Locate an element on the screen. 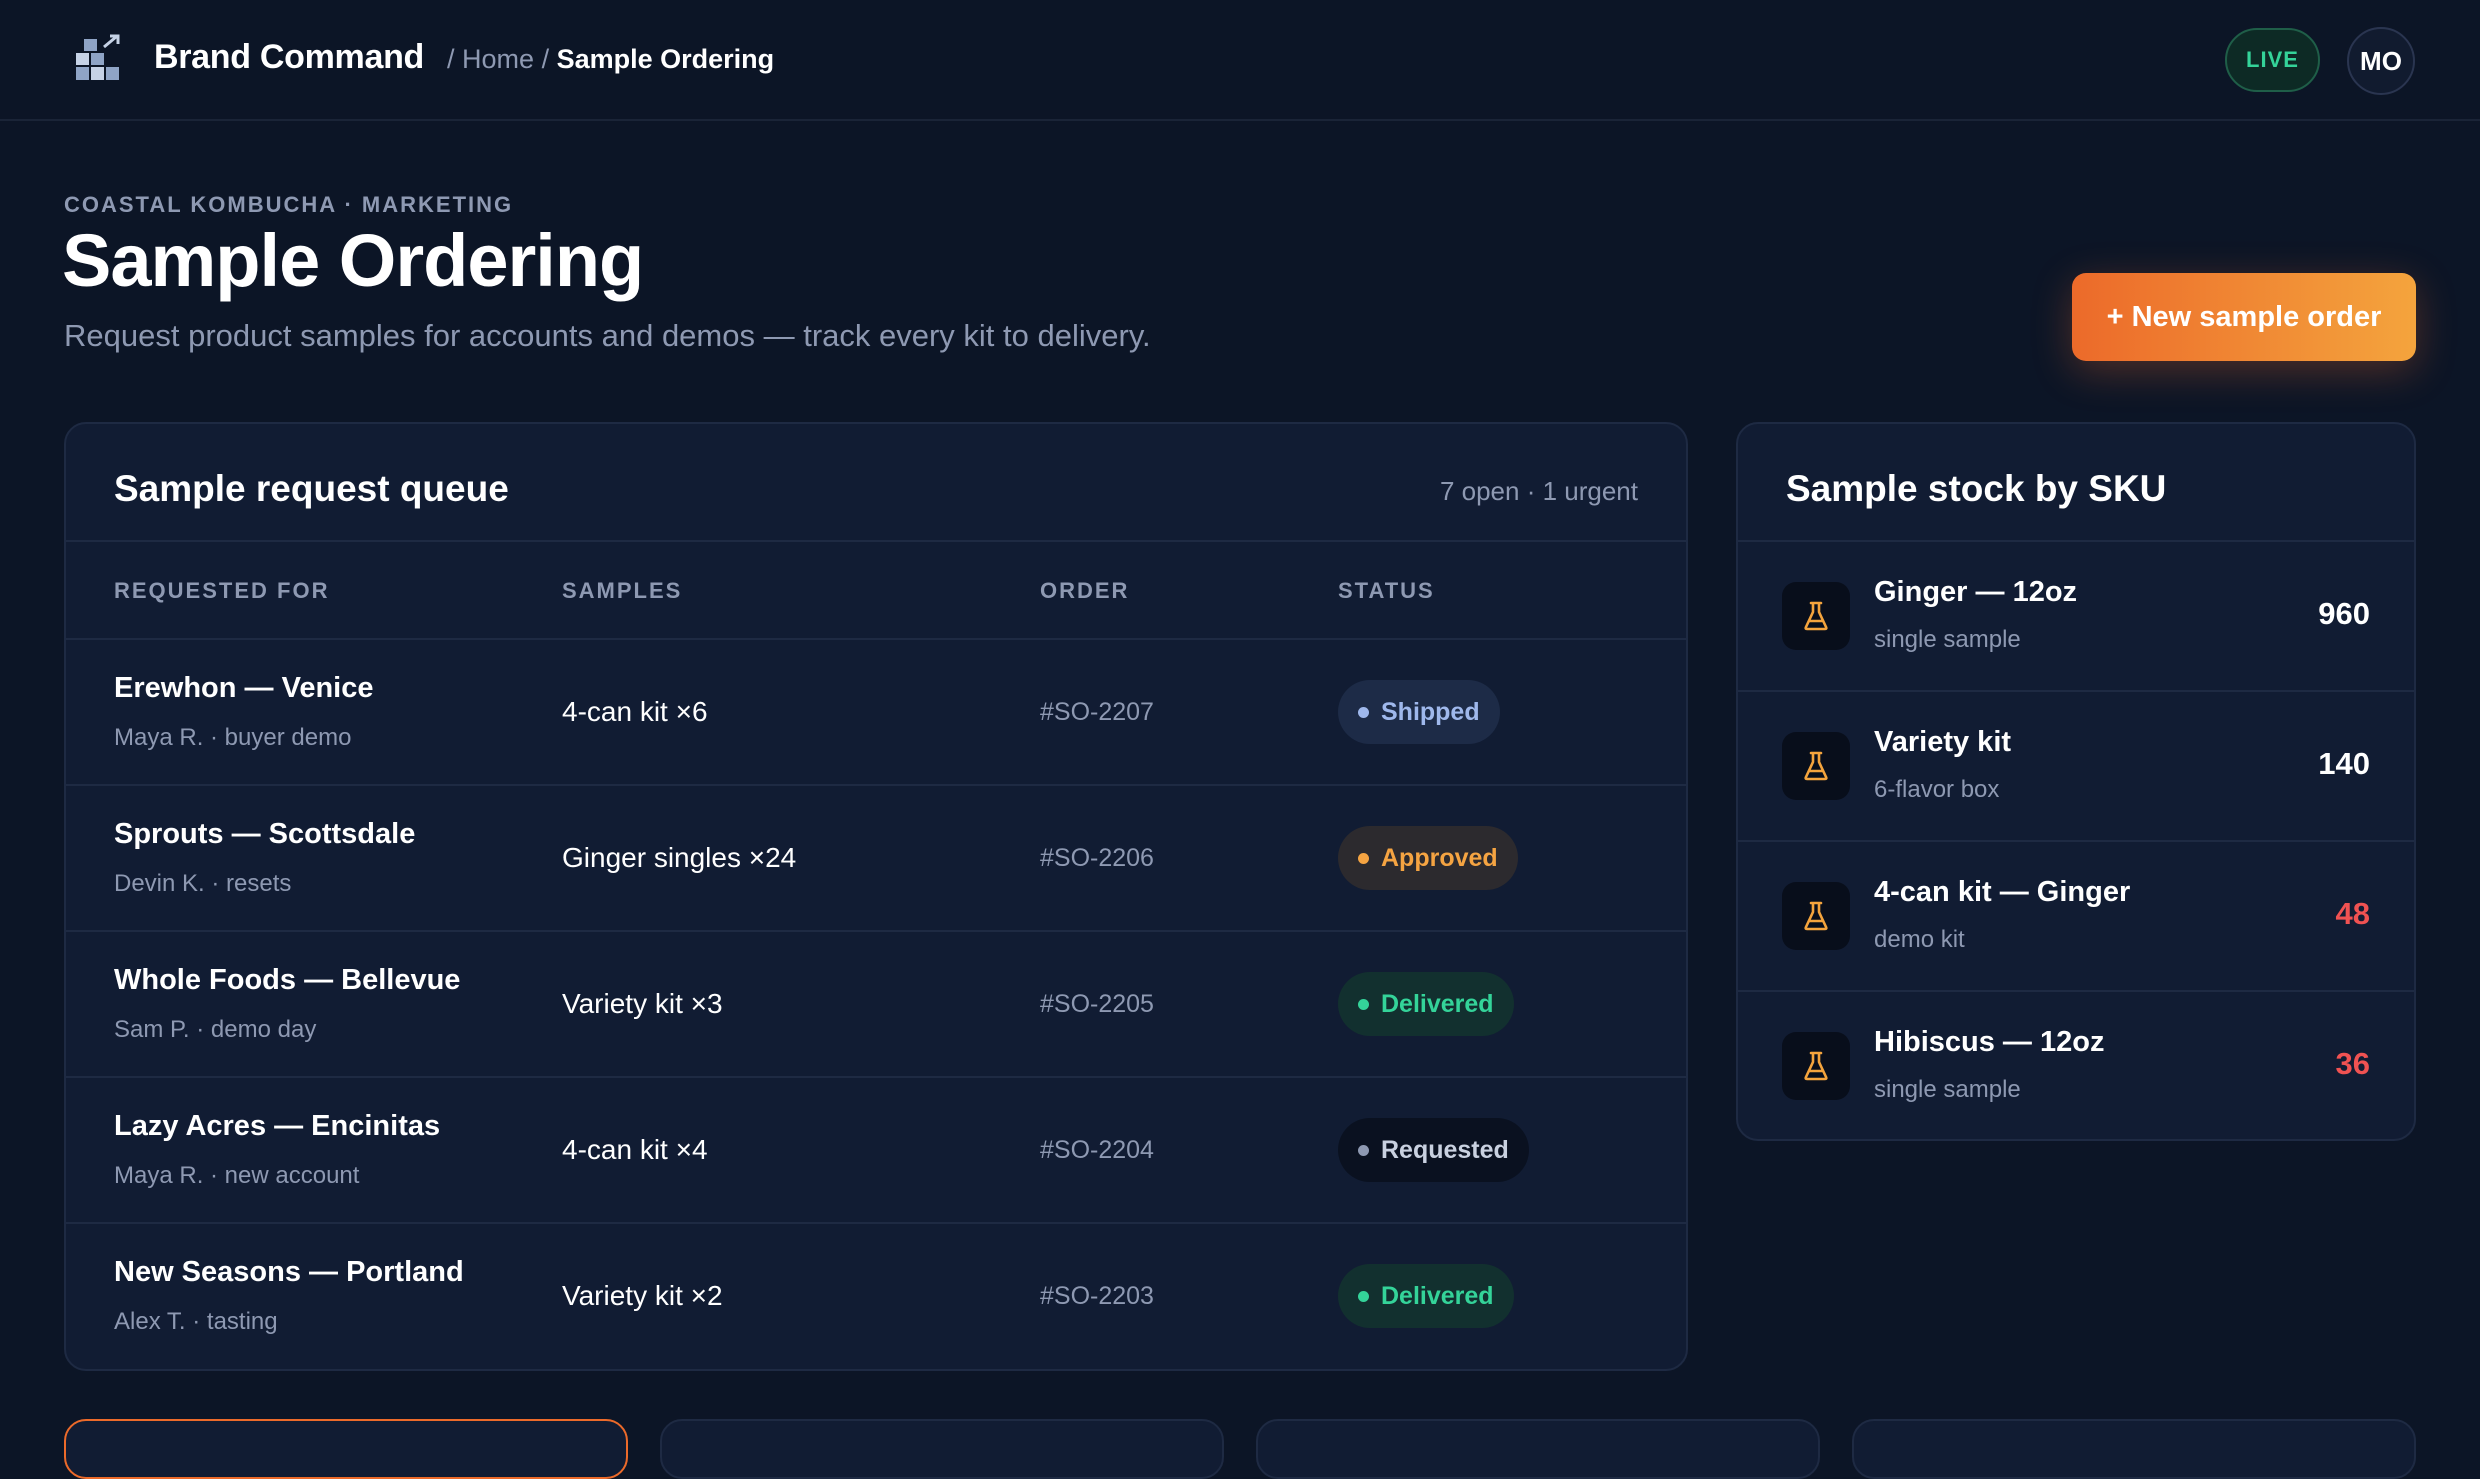 The image size is (2480, 1479). row-samples: Variety kit ×3 is located at coordinates (642, 1003).